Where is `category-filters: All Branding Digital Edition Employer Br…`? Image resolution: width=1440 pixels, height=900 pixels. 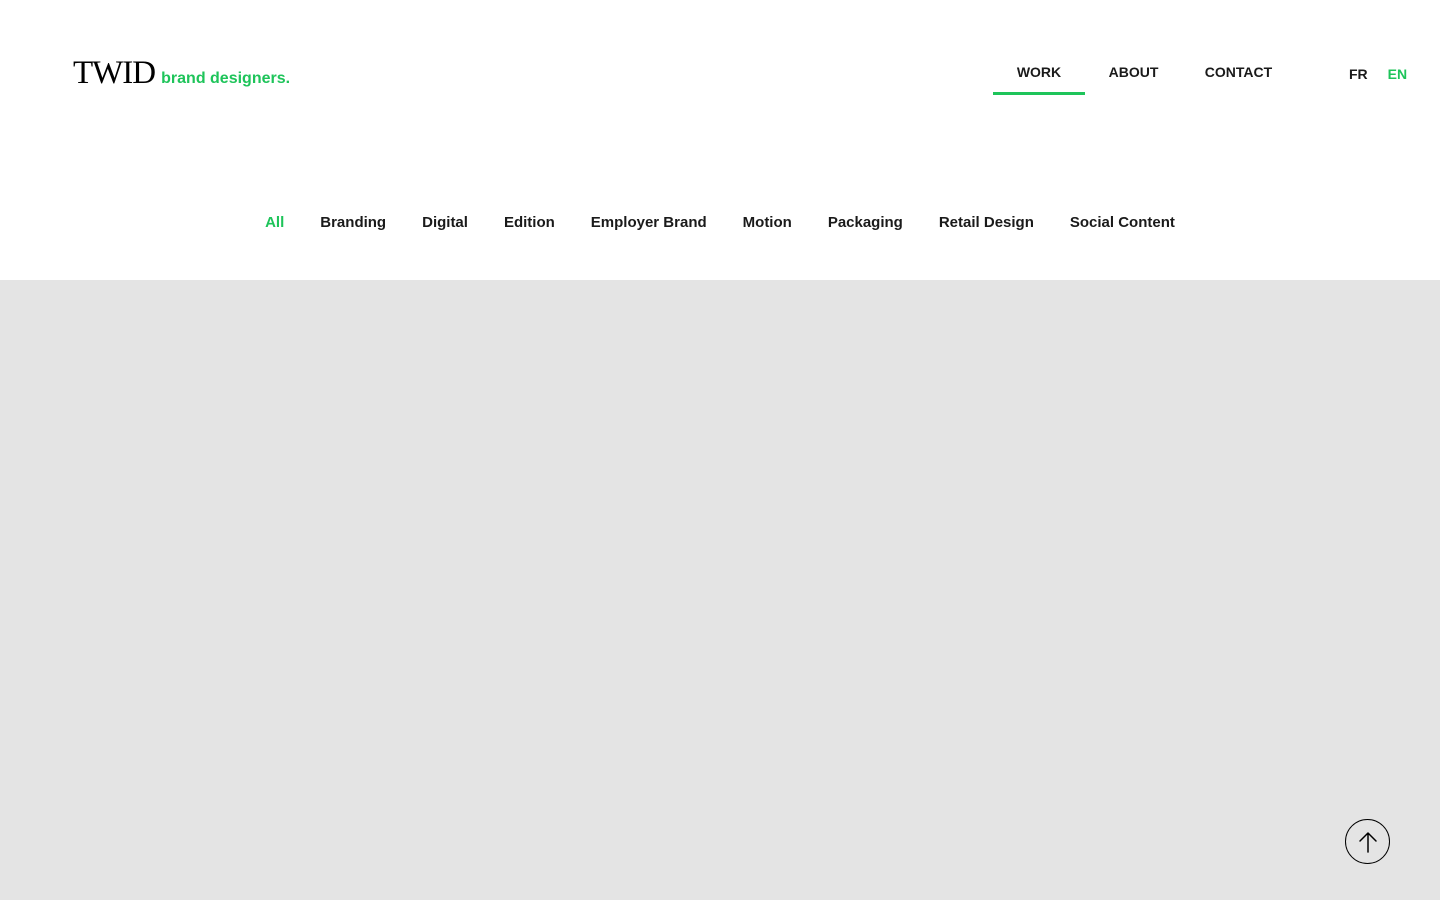
category-filters: All Branding Digital Edition Employer Br… is located at coordinates (720, 222).